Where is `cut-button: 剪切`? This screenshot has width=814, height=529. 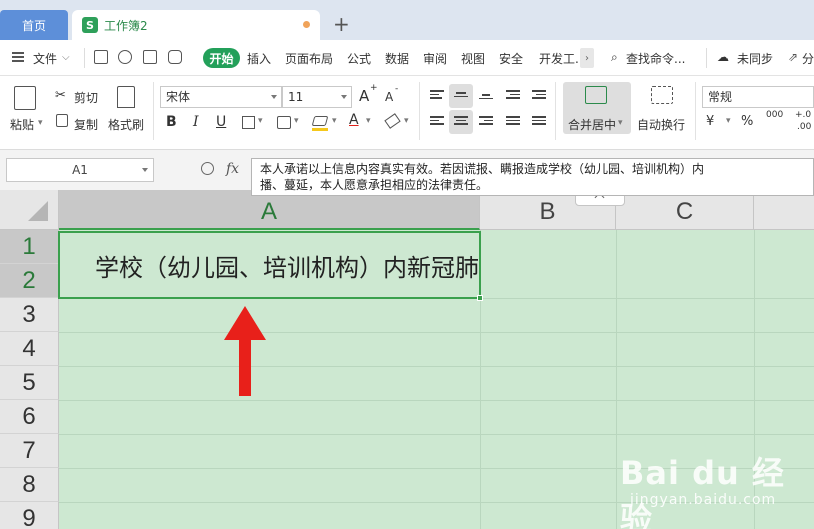
cut-button: 剪切 is located at coordinates (86, 97).